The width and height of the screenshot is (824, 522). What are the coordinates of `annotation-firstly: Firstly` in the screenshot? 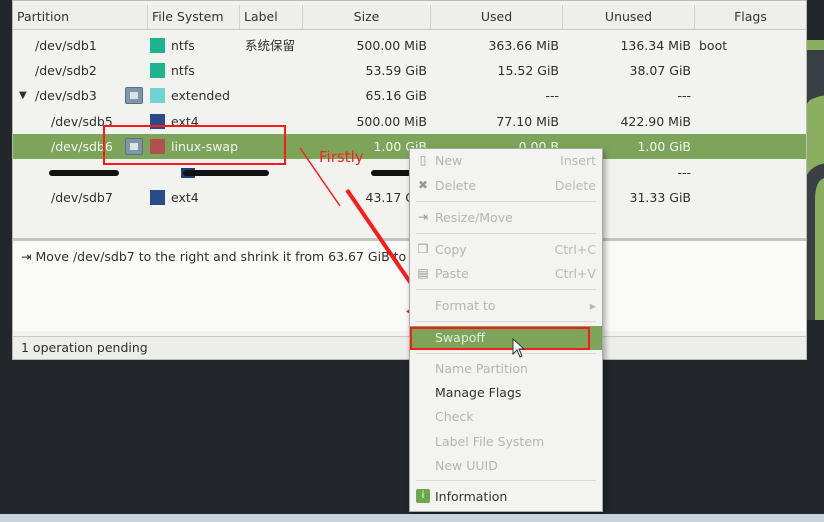 It's located at (341, 157).